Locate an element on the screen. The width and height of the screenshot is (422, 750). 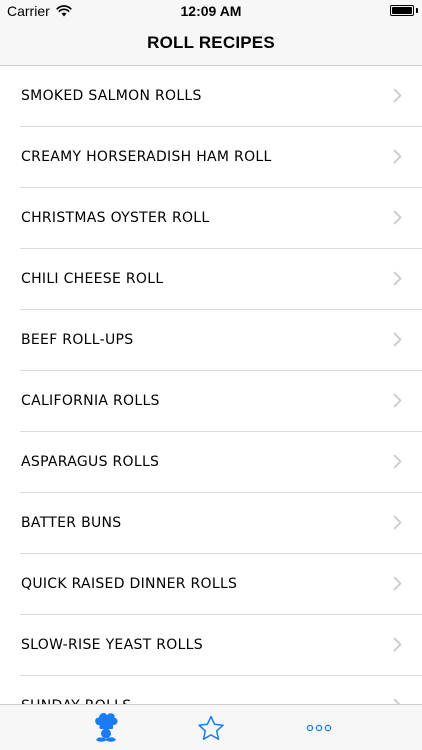
battery-icon is located at coordinates (402, 10).